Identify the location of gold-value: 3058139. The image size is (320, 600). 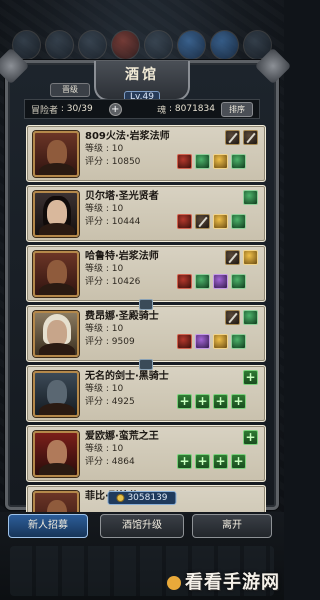
(147, 498).